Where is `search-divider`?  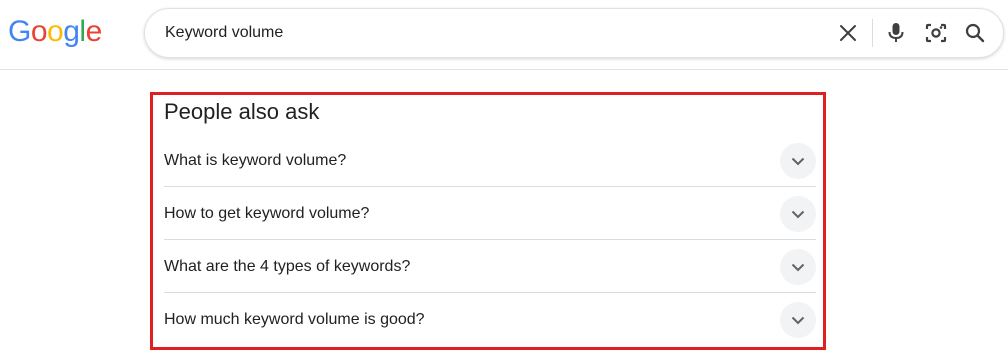 search-divider is located at coordinates (872, 33).